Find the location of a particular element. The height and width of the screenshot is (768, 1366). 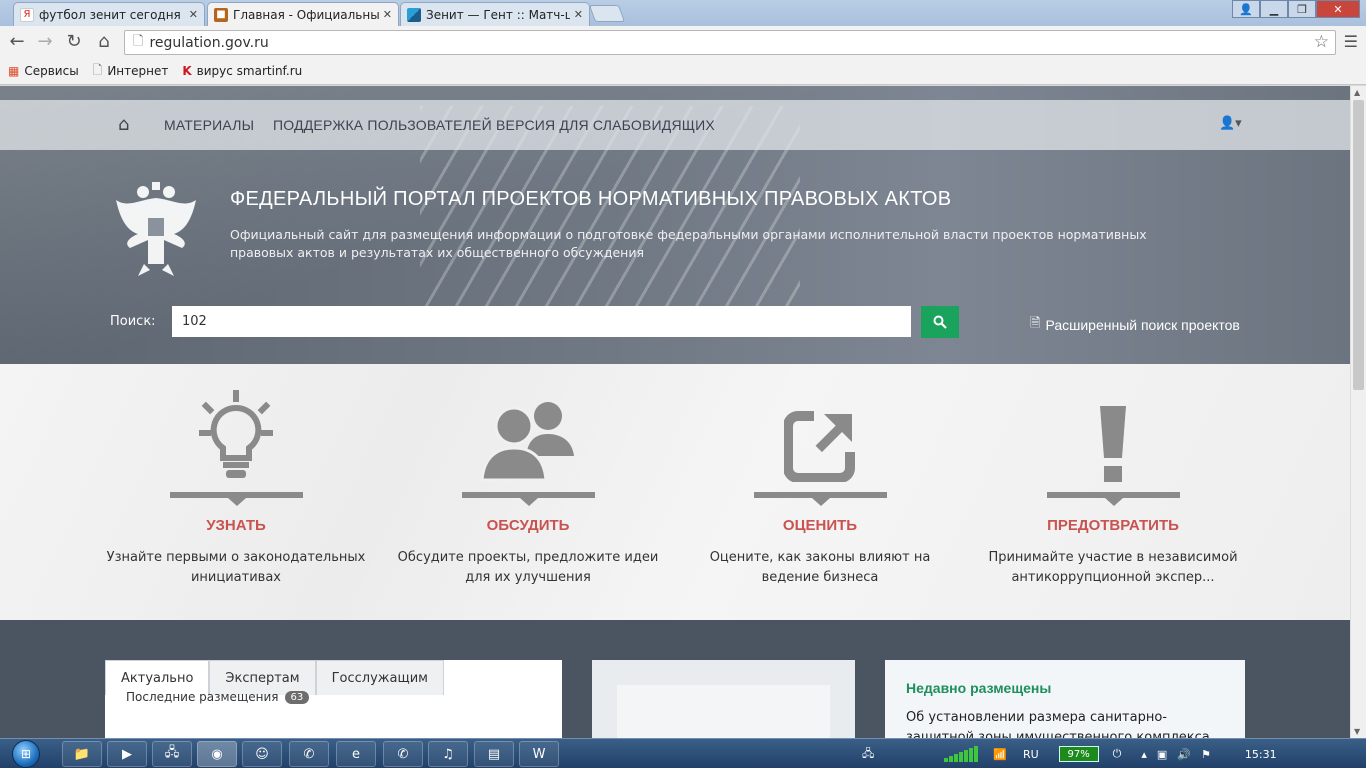

bookmark-internet: 🗋 Интернет is located at coordinates (131, 71).